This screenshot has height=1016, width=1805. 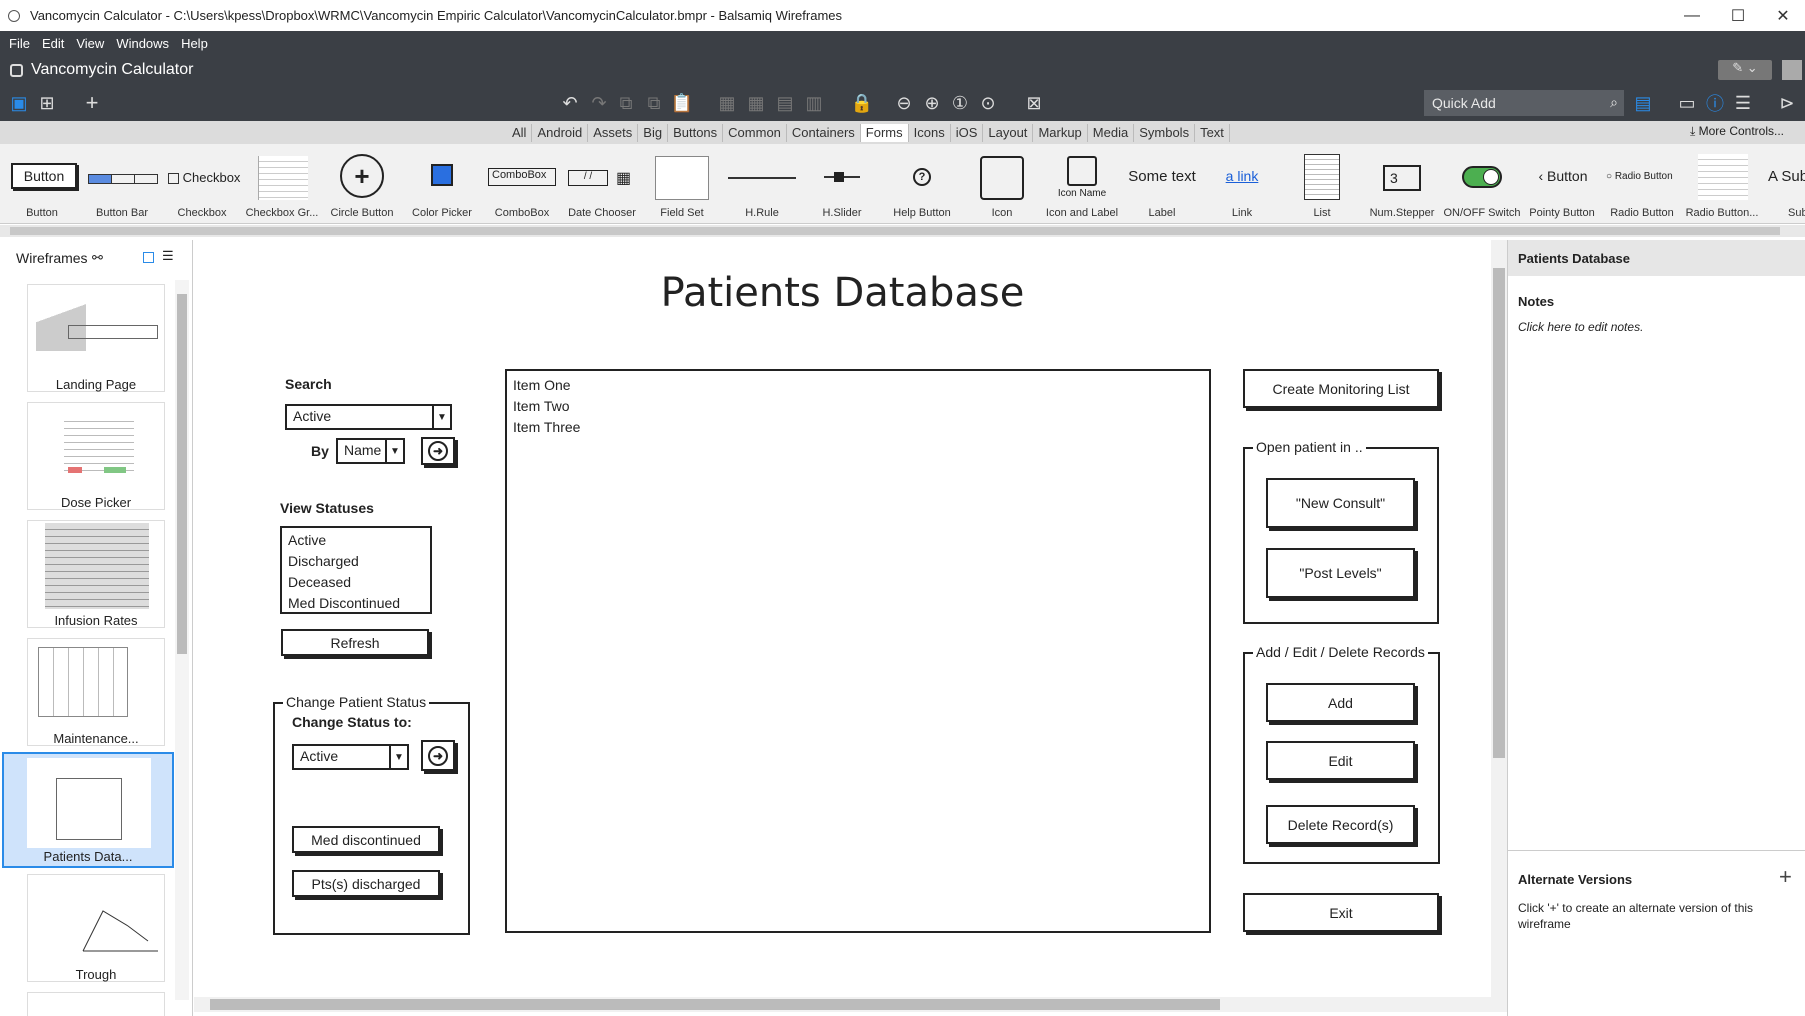 I want to click on ui-library-icon: ▤, so click(x=1643, y=103).